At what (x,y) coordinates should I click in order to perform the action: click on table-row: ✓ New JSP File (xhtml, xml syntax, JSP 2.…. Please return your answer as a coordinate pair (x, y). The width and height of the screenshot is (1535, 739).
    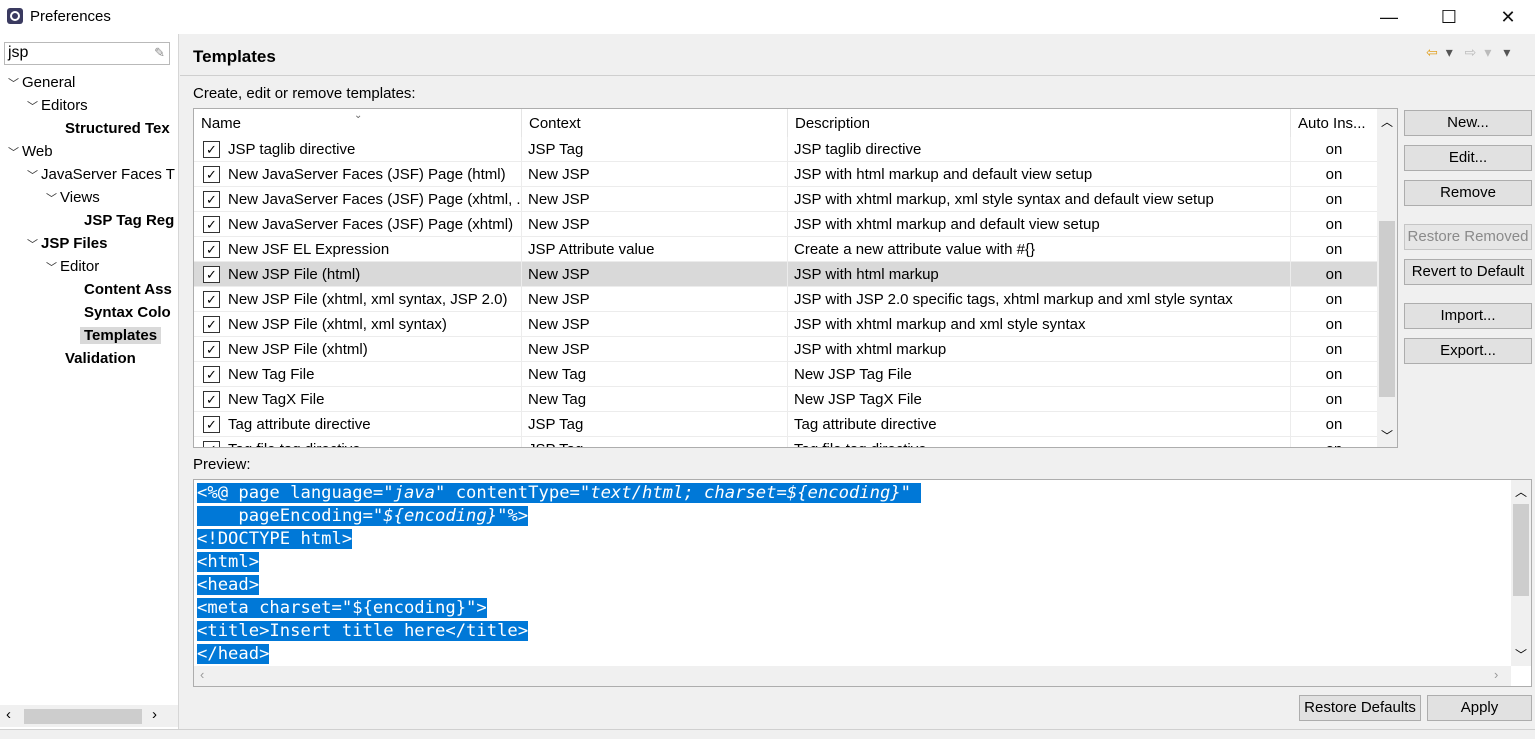
    Looking at the image, I should click on (785, 299).